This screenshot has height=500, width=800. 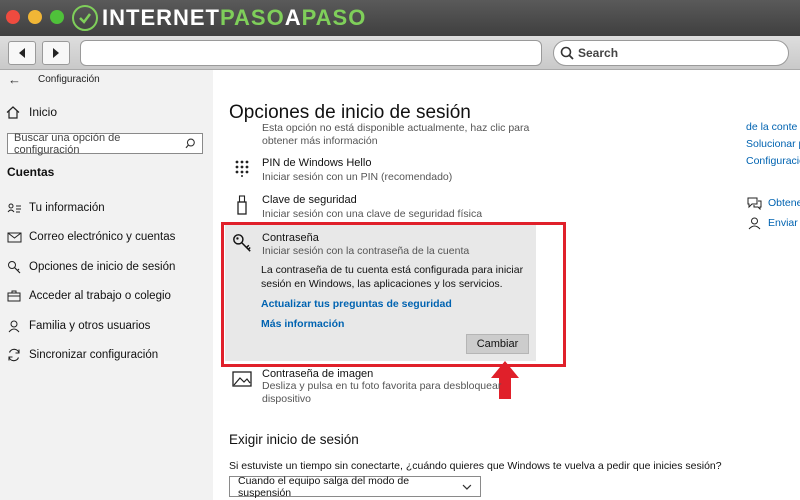 What do you see at coordinates (773, 161) in the screenshot?
I see `related-link-3: Configuracio` at bounding box center [773, 161].